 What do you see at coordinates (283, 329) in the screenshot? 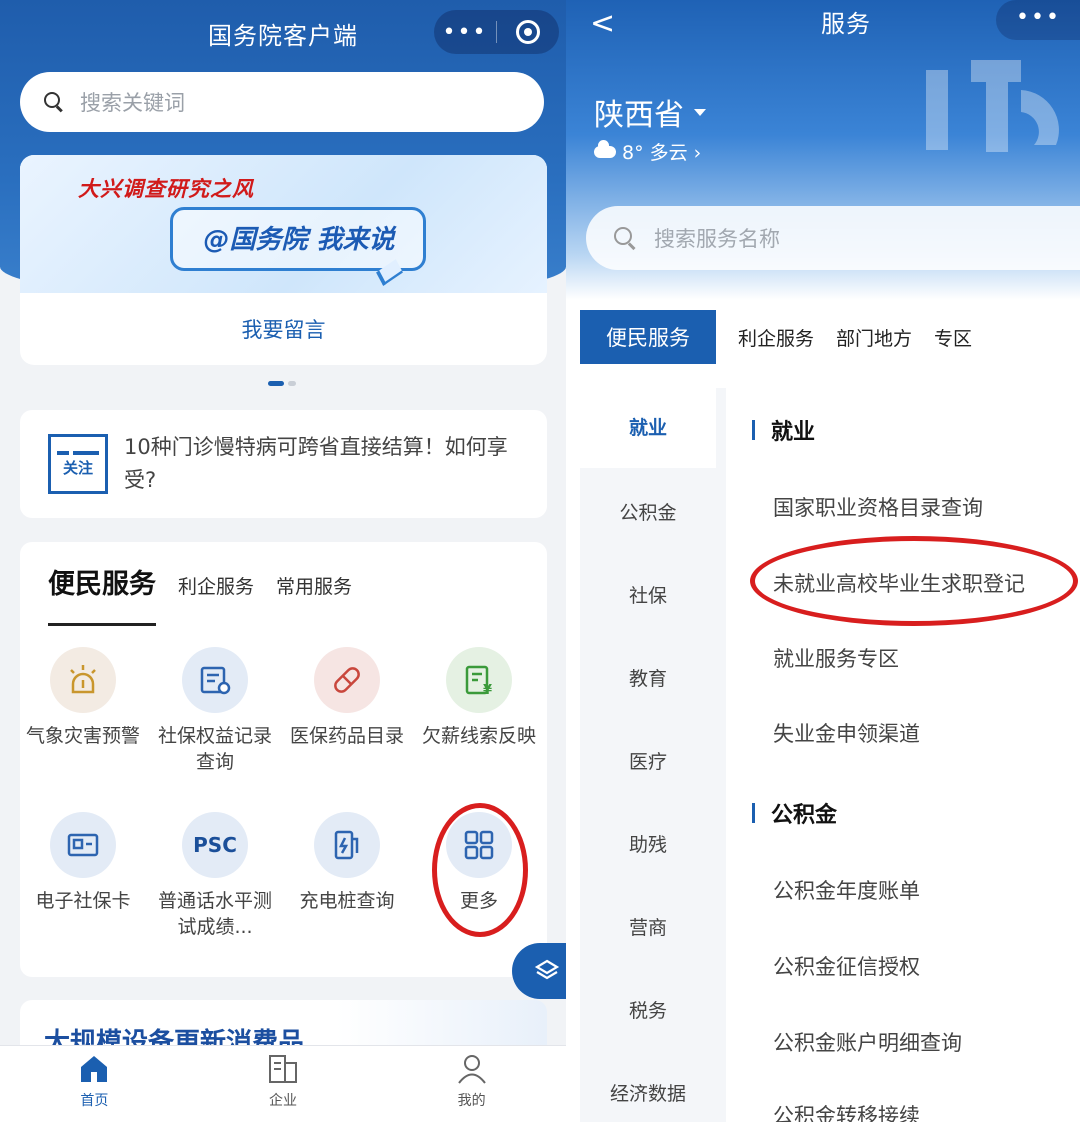
I see `leave-message-button: 我要留言` at bounding box center [283, 329].